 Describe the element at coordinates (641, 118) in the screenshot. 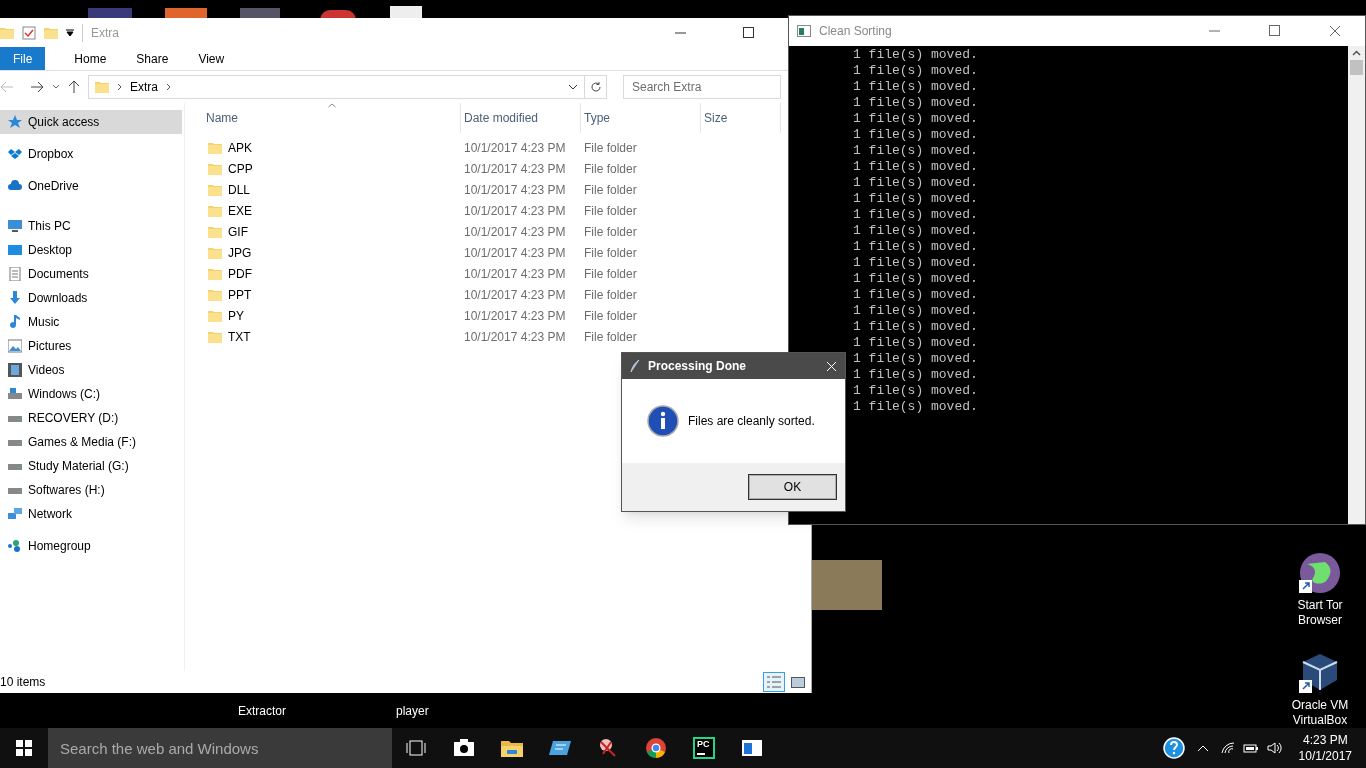

I see `column-header: Type` at that location.